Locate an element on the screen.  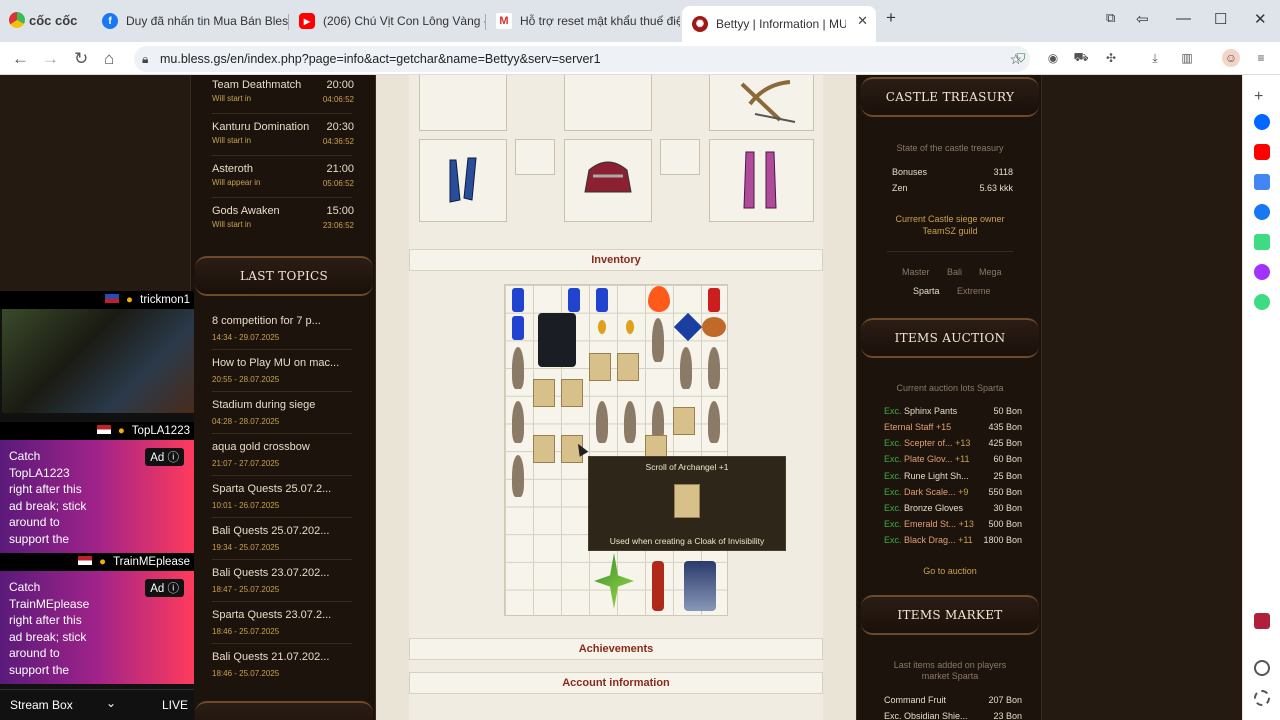
tab-youtube: ▶ (206) Chú Vịt Con Lông Vàng - N is located at coordinates (387, 21).